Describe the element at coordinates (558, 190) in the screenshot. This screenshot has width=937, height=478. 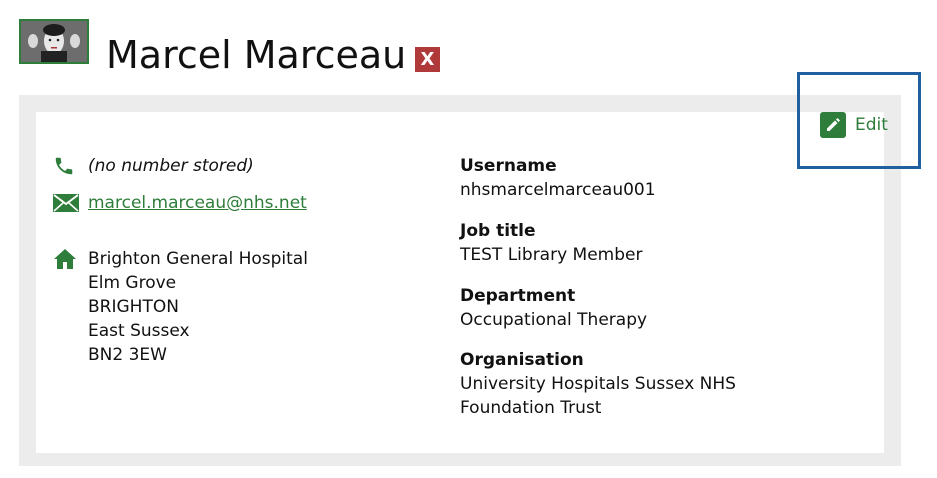
I see `username-value: nhsmarcelmarceau001` at that location.